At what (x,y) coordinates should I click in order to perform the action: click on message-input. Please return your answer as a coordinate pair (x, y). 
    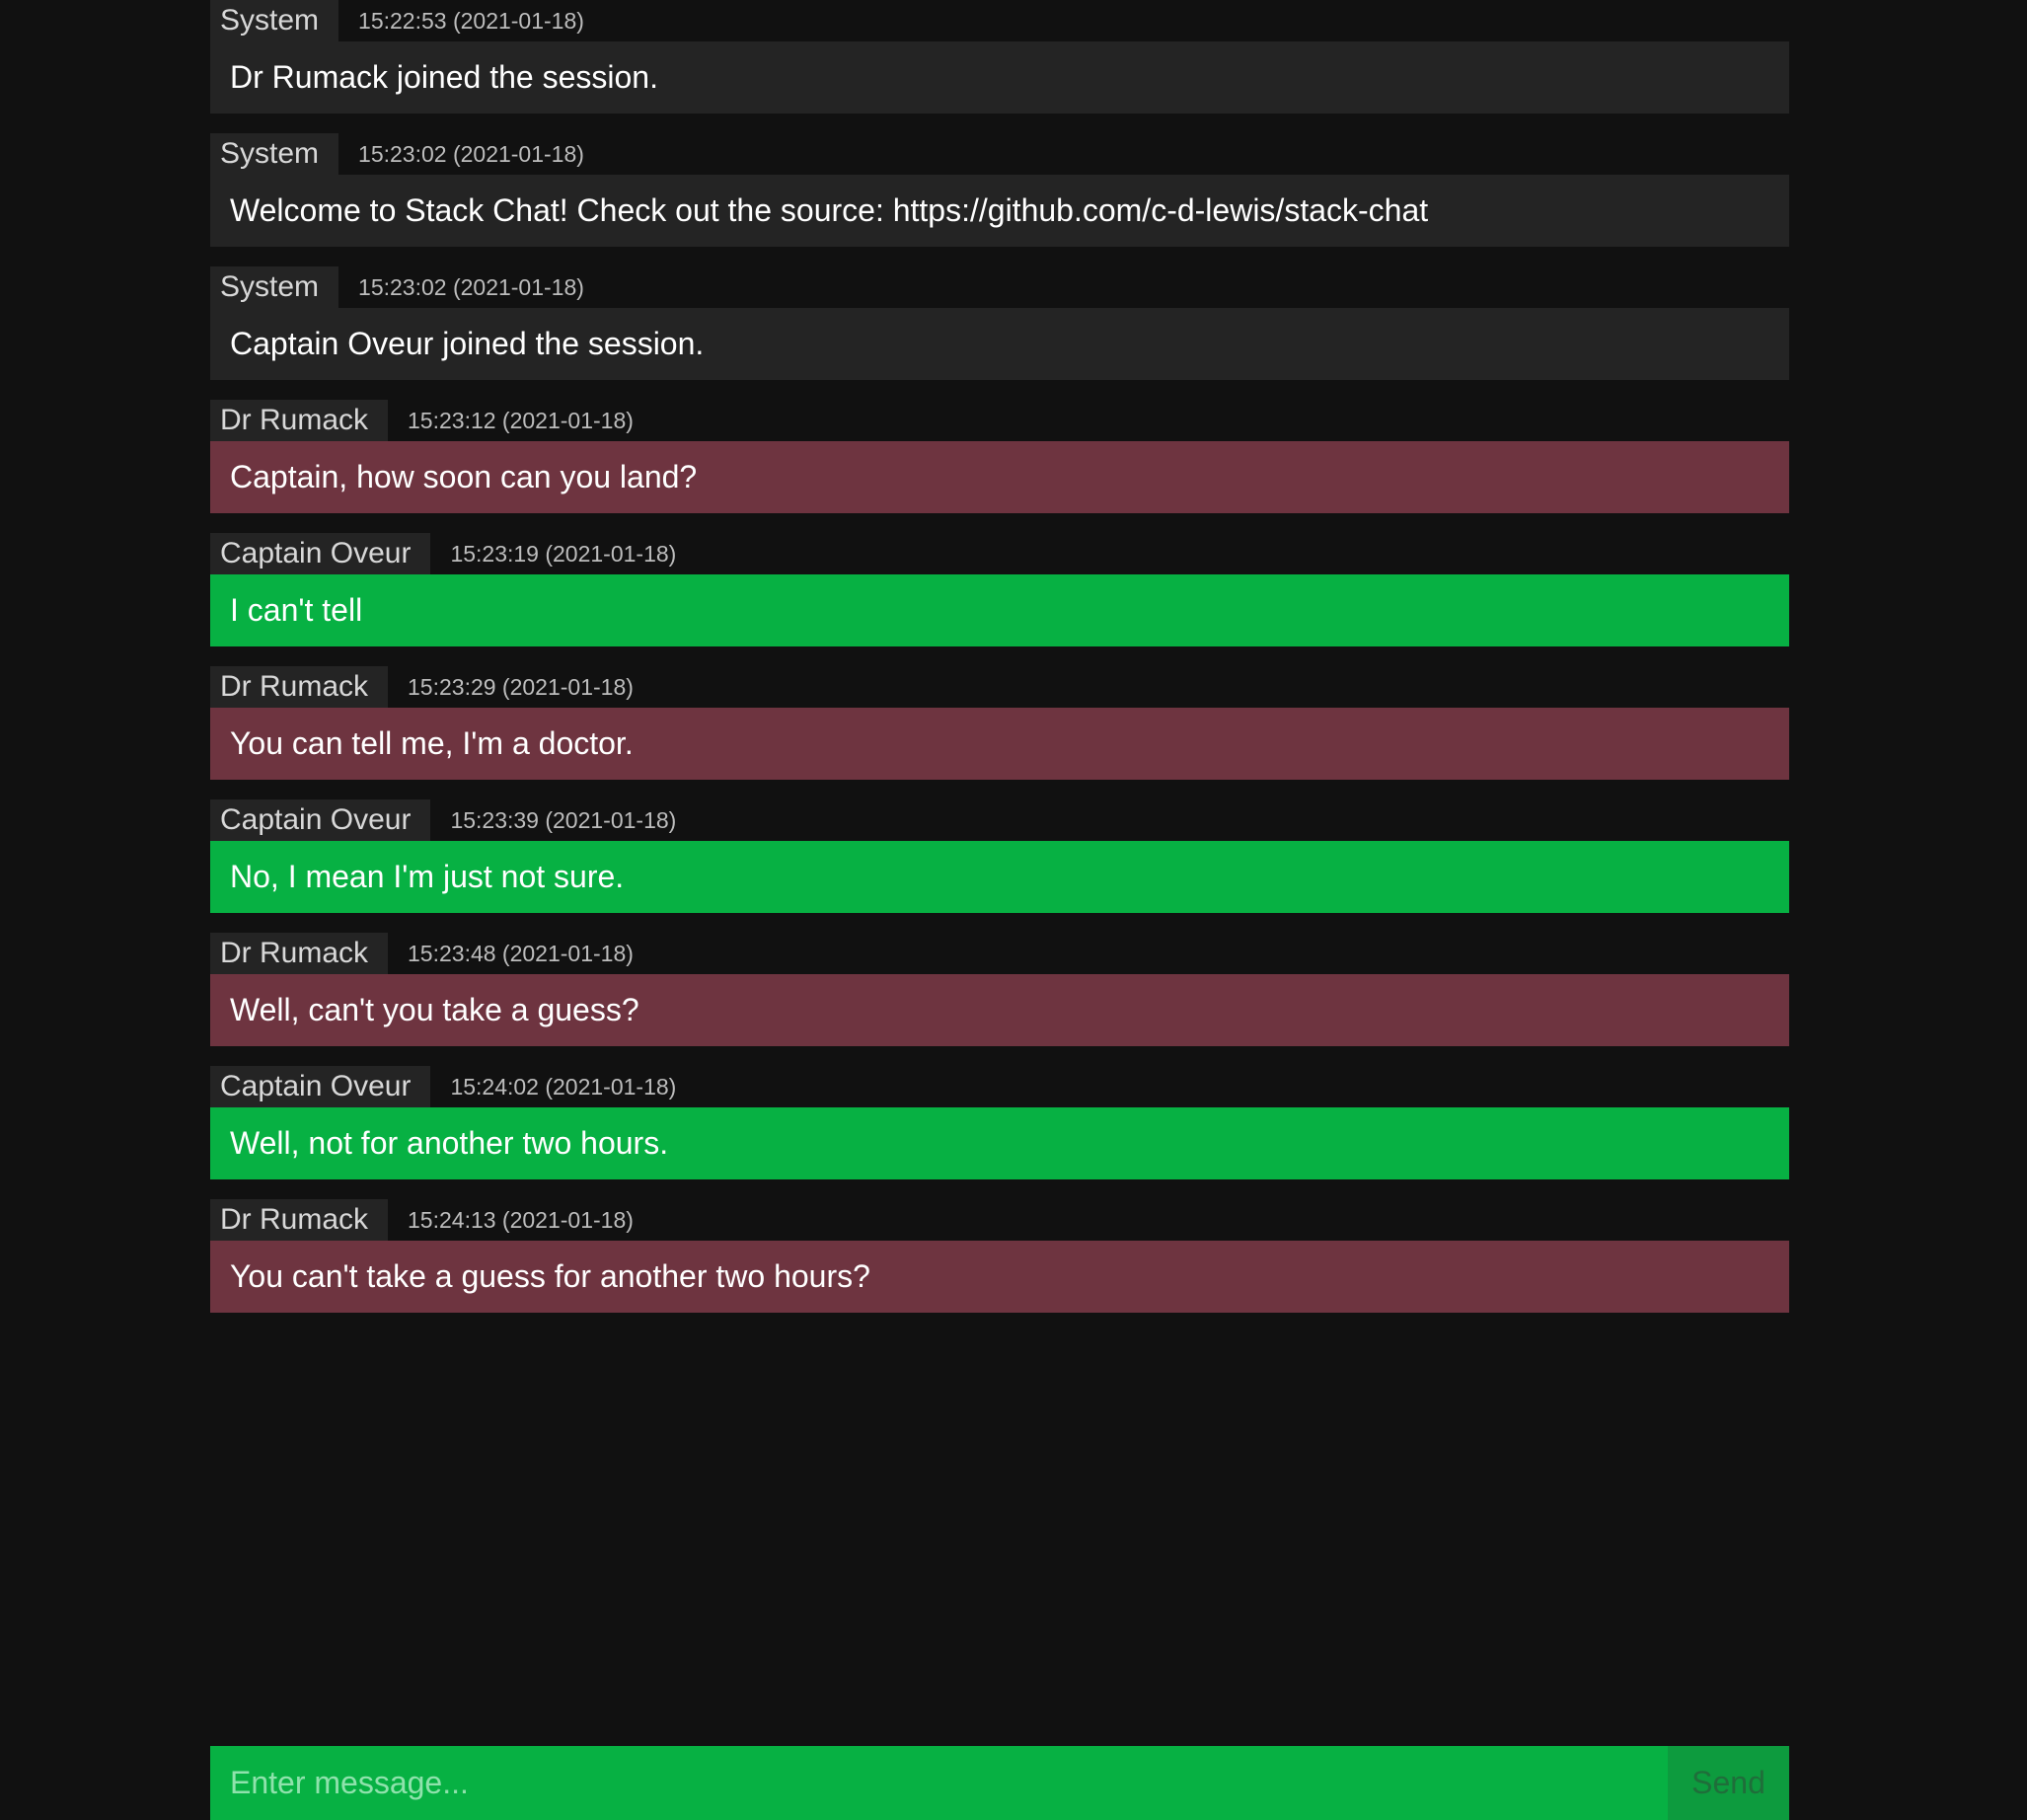
    Looking at the image, I should click on (939, 1783).